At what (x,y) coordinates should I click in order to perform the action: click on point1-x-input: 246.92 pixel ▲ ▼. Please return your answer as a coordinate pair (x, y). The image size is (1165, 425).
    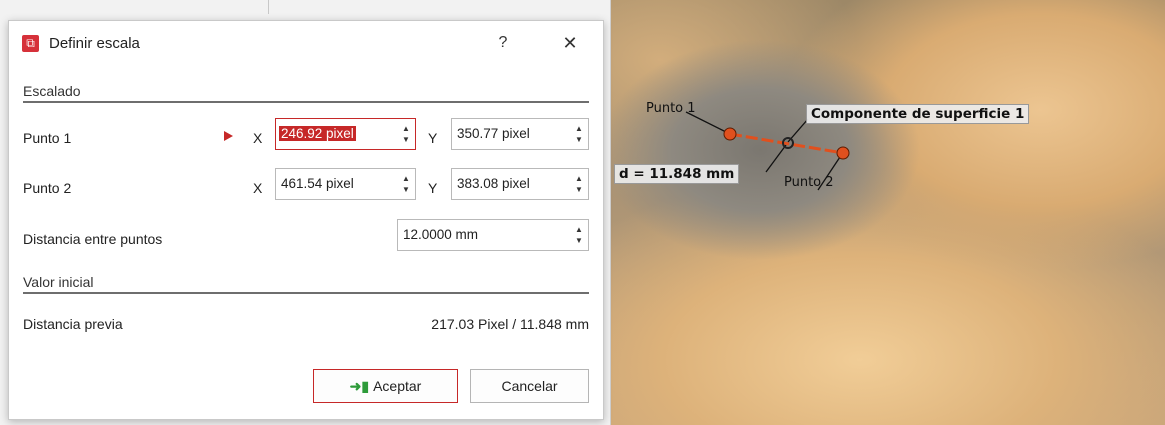
    Looking at the image, I should click on (345, 134).